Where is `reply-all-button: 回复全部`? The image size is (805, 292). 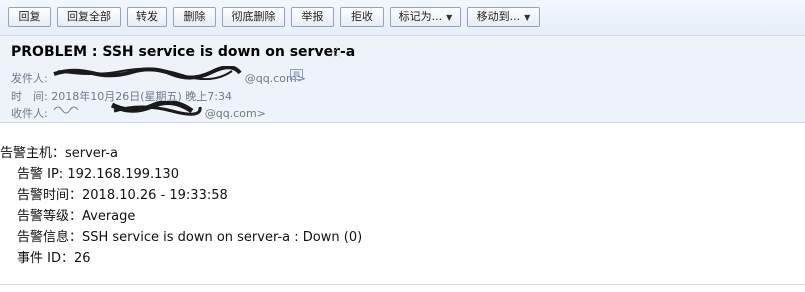 reply-all-button: 回复全部 is located at coordinates (89, 17).